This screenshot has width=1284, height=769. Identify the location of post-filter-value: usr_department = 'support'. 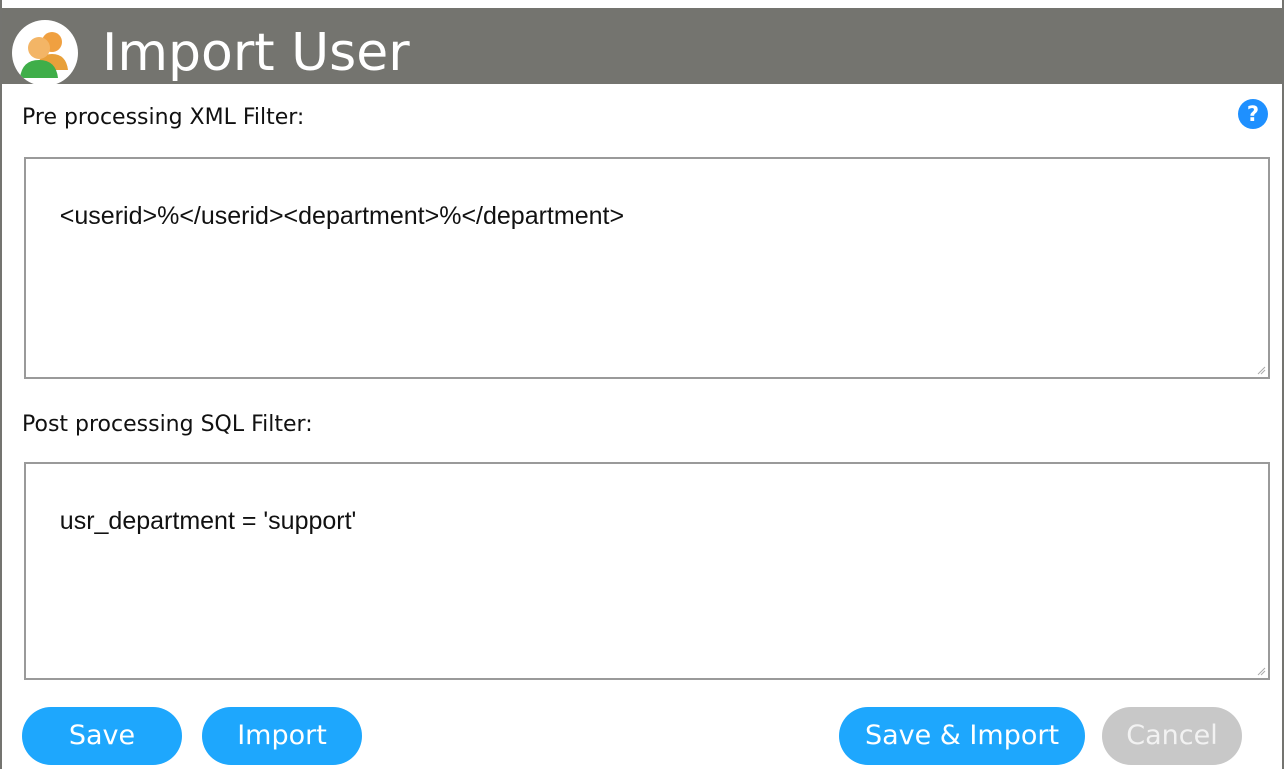
(208, 521).